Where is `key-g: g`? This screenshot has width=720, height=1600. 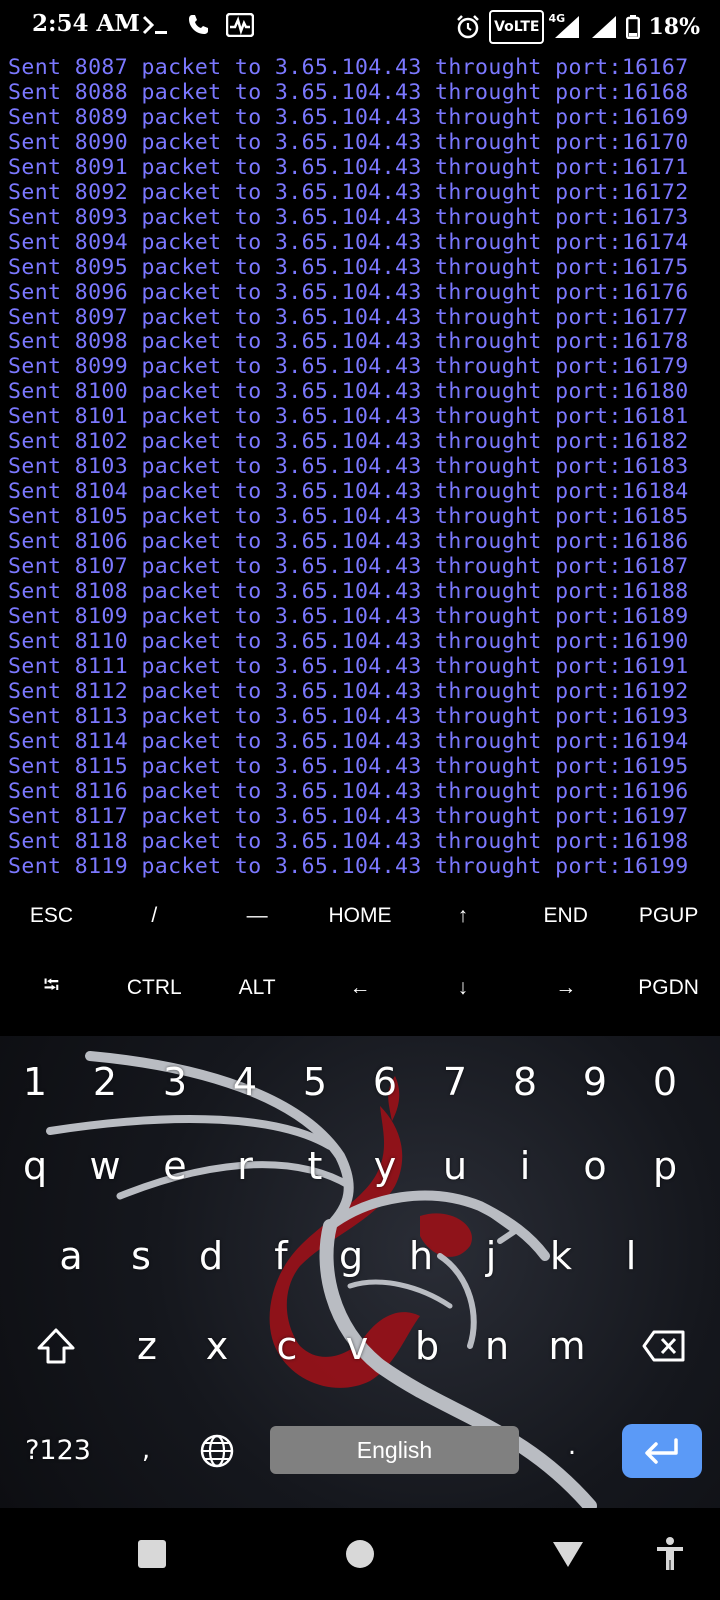 key-g: g is located at coordinates (351, 1256).